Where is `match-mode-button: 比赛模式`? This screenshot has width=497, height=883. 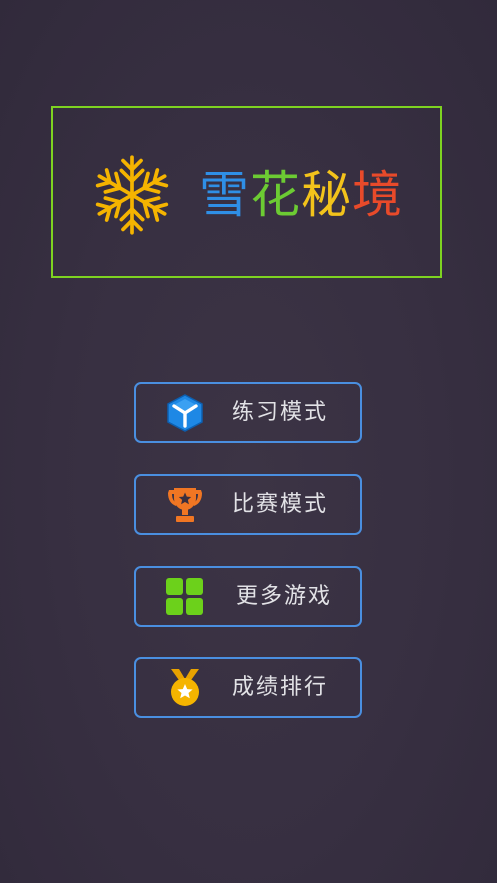 match-mode-button: 比赛模式 is located at coordinates (248, 504).